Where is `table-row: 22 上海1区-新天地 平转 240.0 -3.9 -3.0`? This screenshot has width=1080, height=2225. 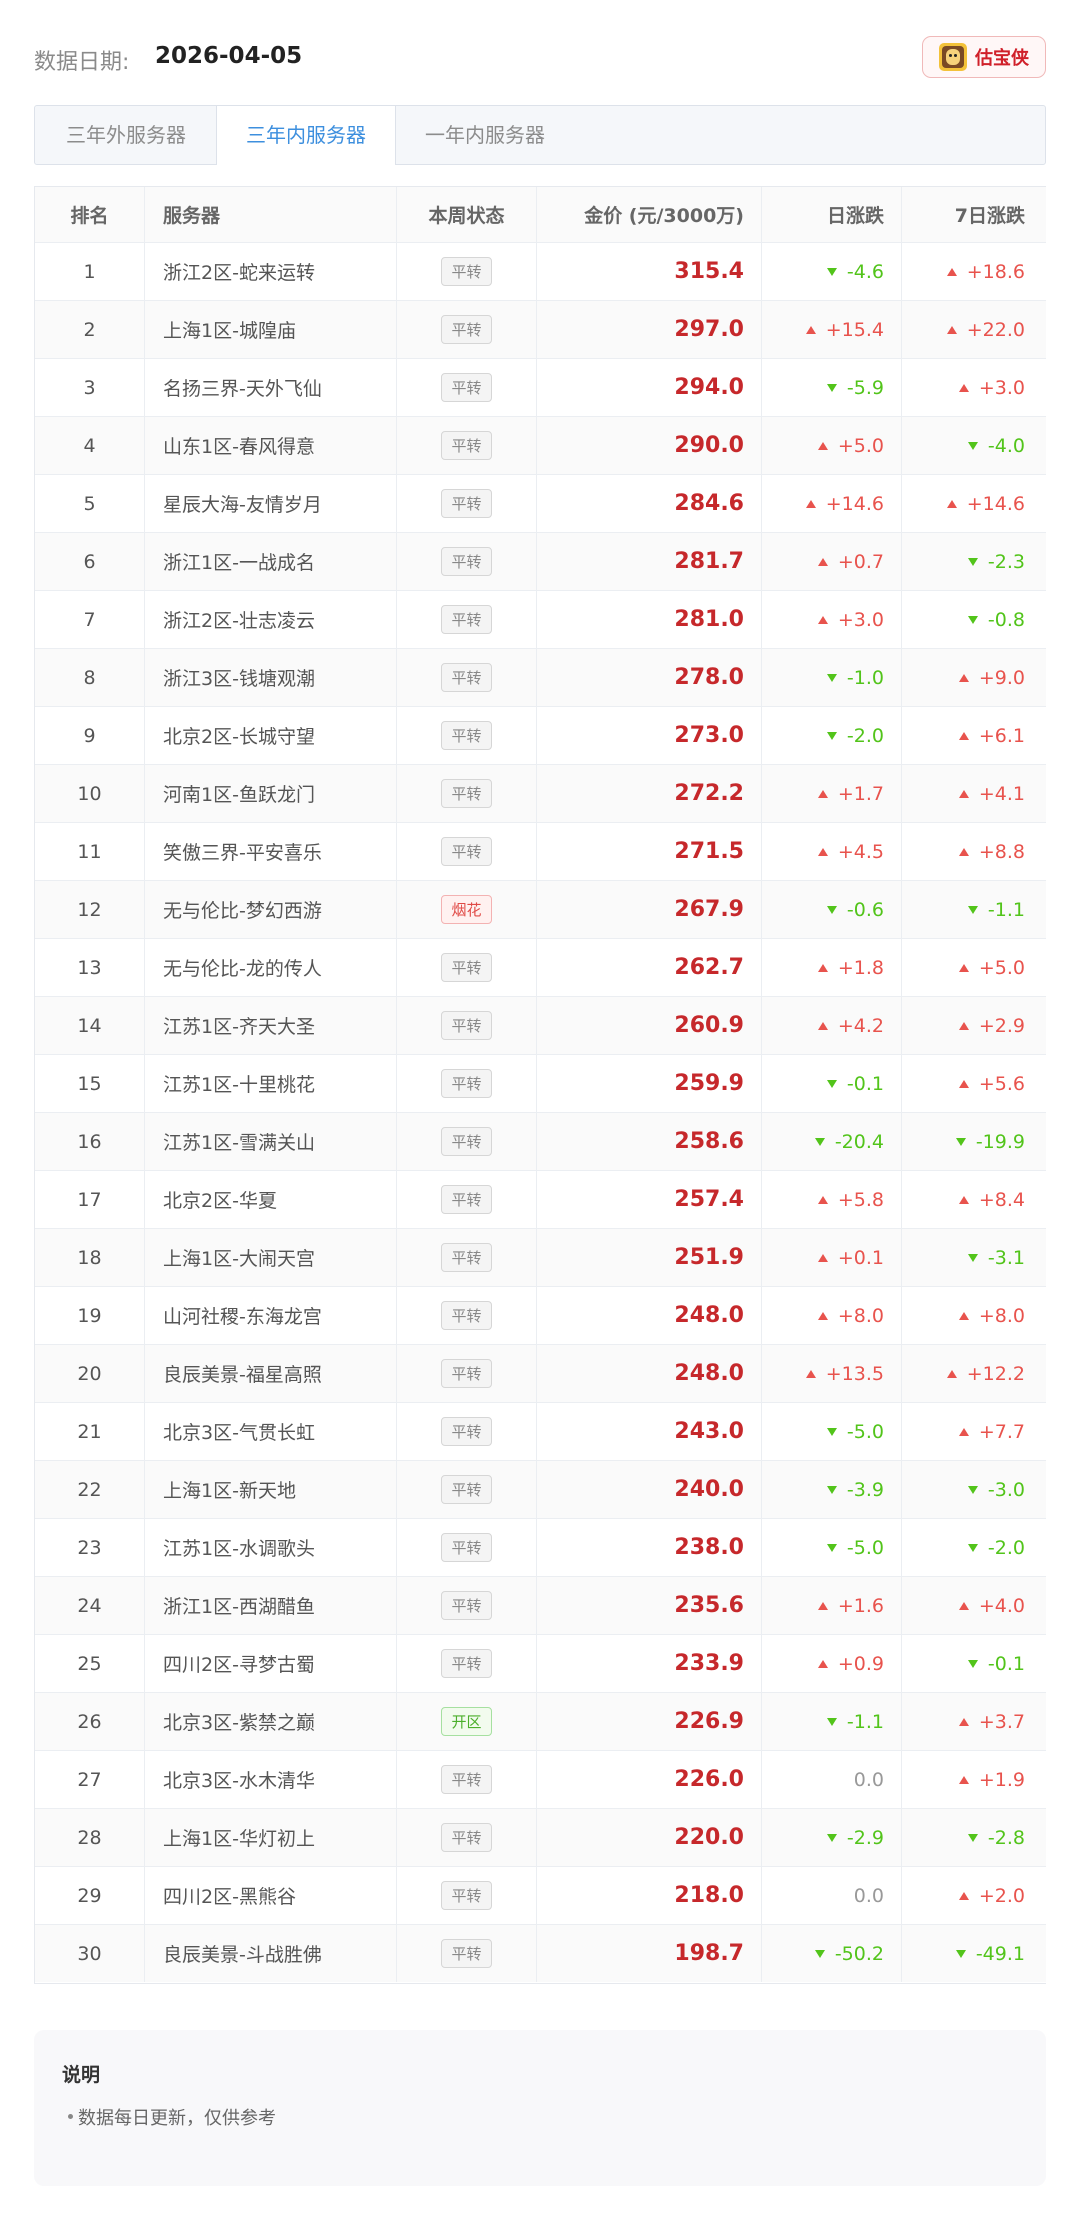 table-row: 22 上海1区-新天地 平转 240.0 -3.9 -3.0 is located at coordinates (540, 1489).